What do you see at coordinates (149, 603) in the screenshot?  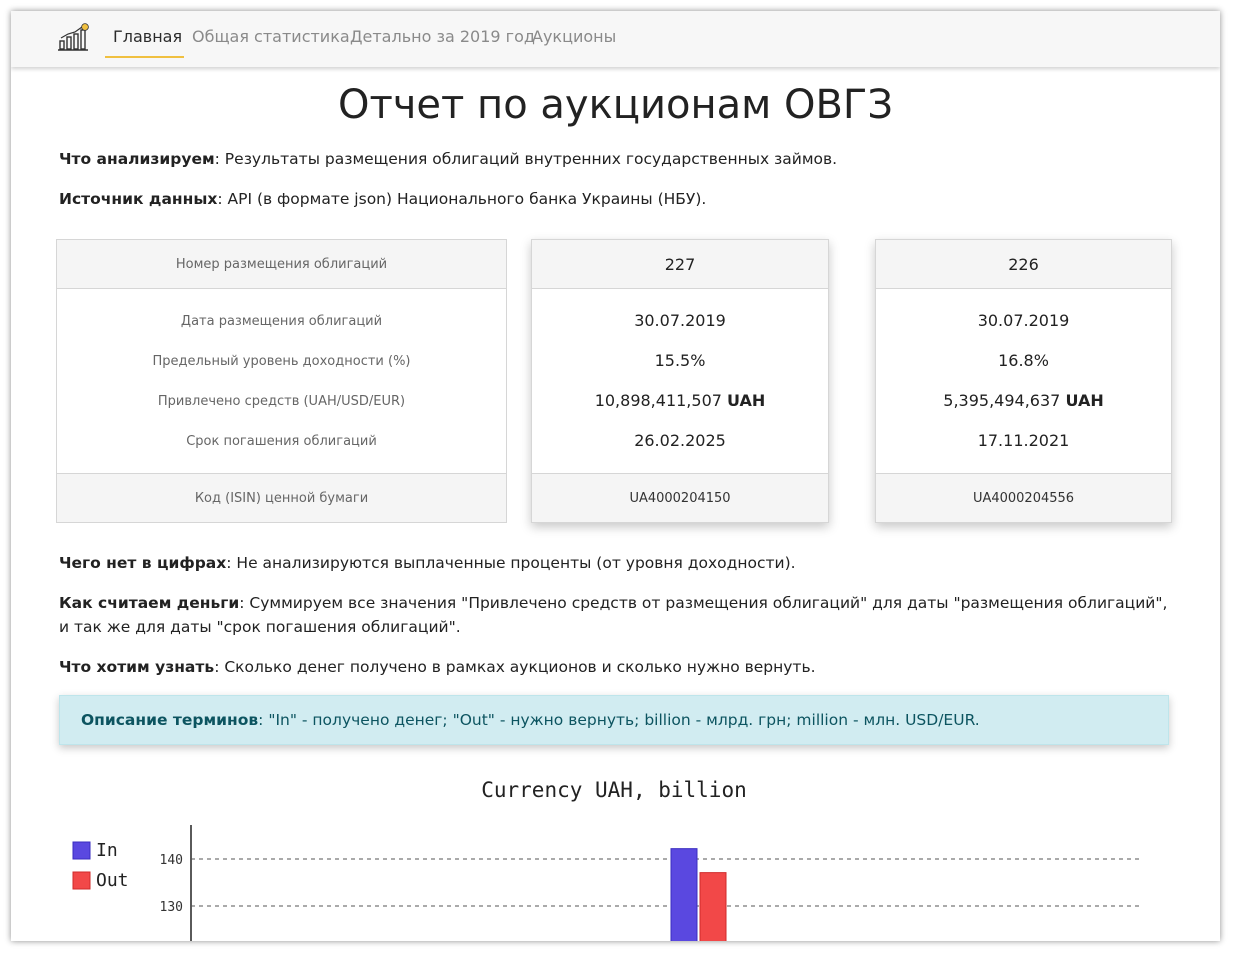 I see `note-calc-key: Как считаем деньги` at bounding box center [149, 603].